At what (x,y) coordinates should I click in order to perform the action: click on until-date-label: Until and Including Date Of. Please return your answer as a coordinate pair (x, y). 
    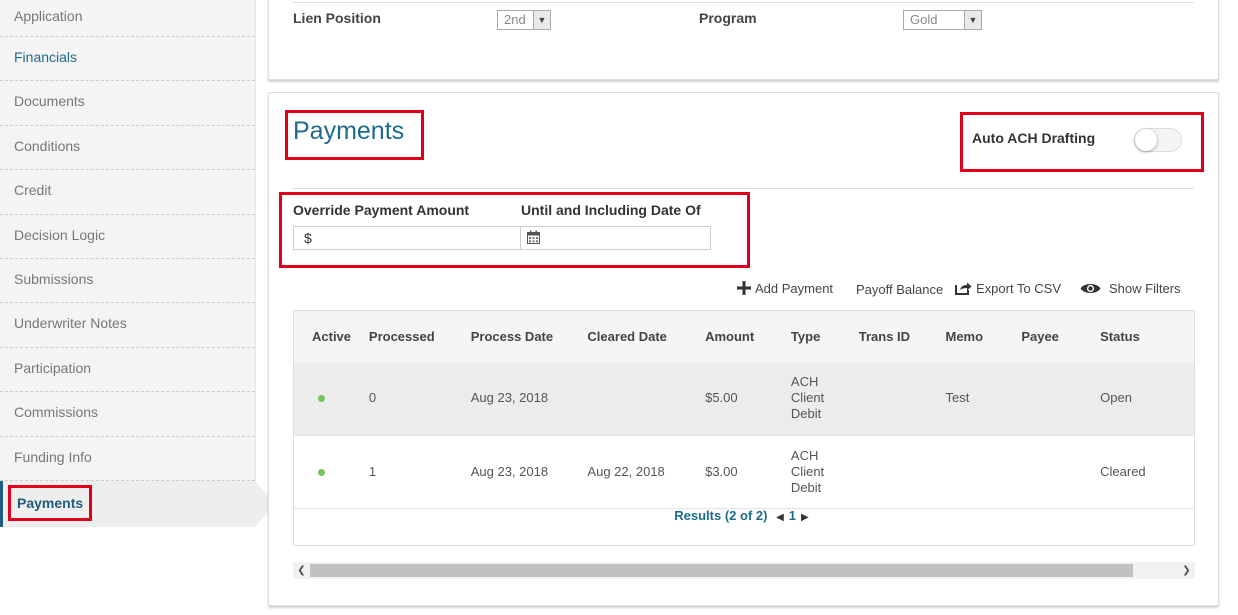
    Looking at the image, I should click on (611, 210).